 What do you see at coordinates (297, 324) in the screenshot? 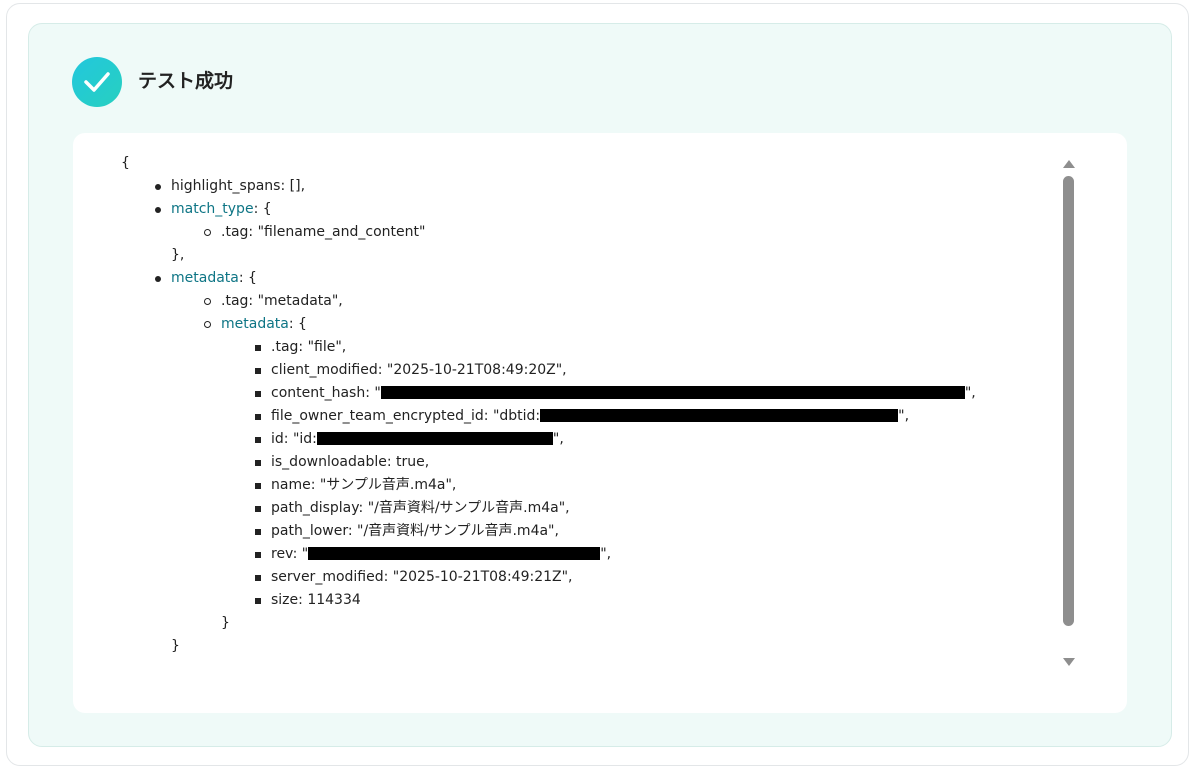
I see `inner-metadata-open: : {` at bounding box center [297, 324].